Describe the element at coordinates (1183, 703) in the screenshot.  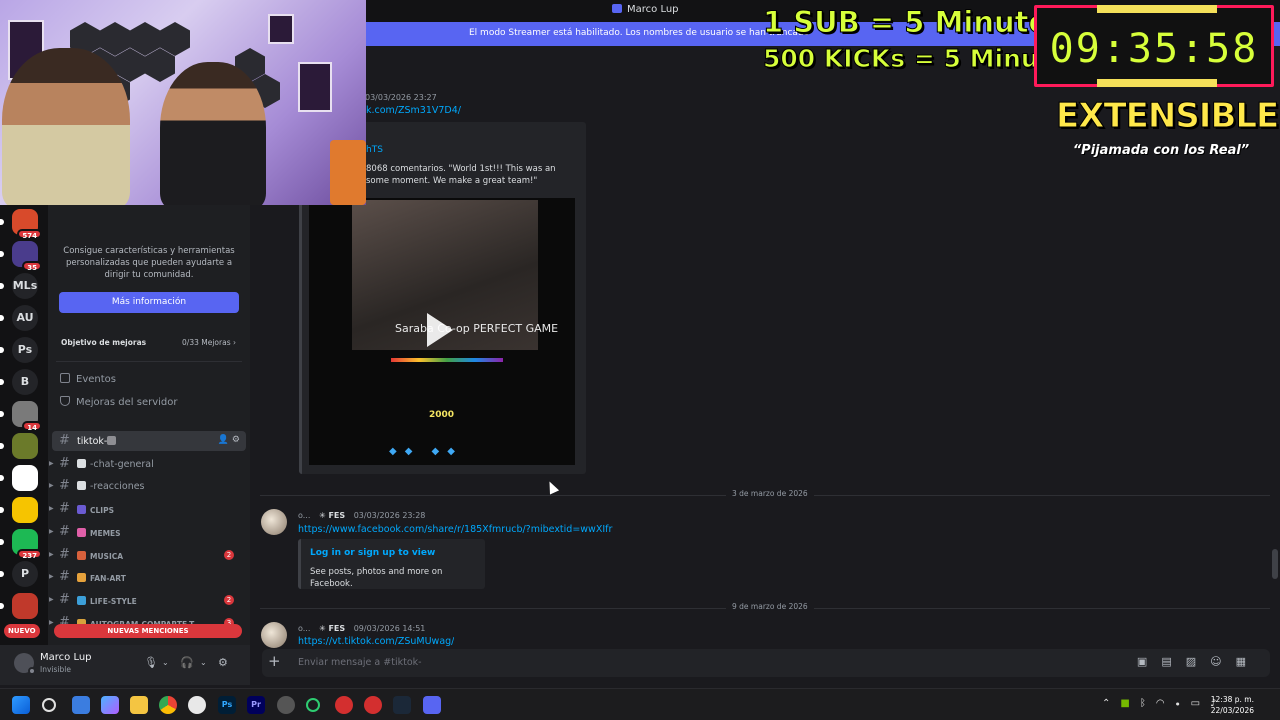
I see `microphone-icon: ⏺` at that location.